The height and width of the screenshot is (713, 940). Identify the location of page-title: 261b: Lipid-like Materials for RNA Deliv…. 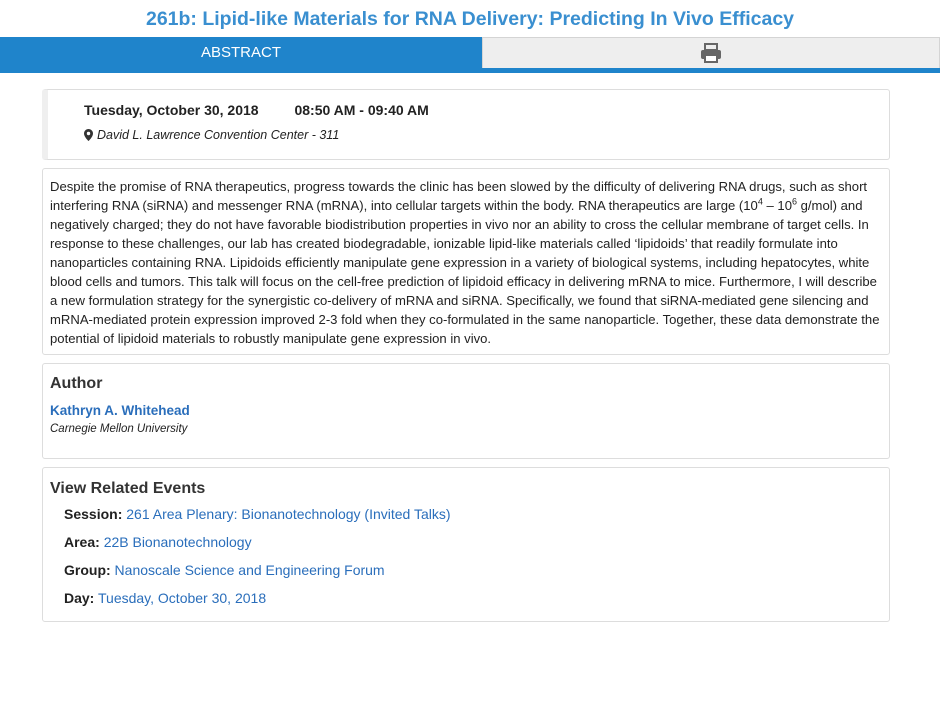
(470, 19).